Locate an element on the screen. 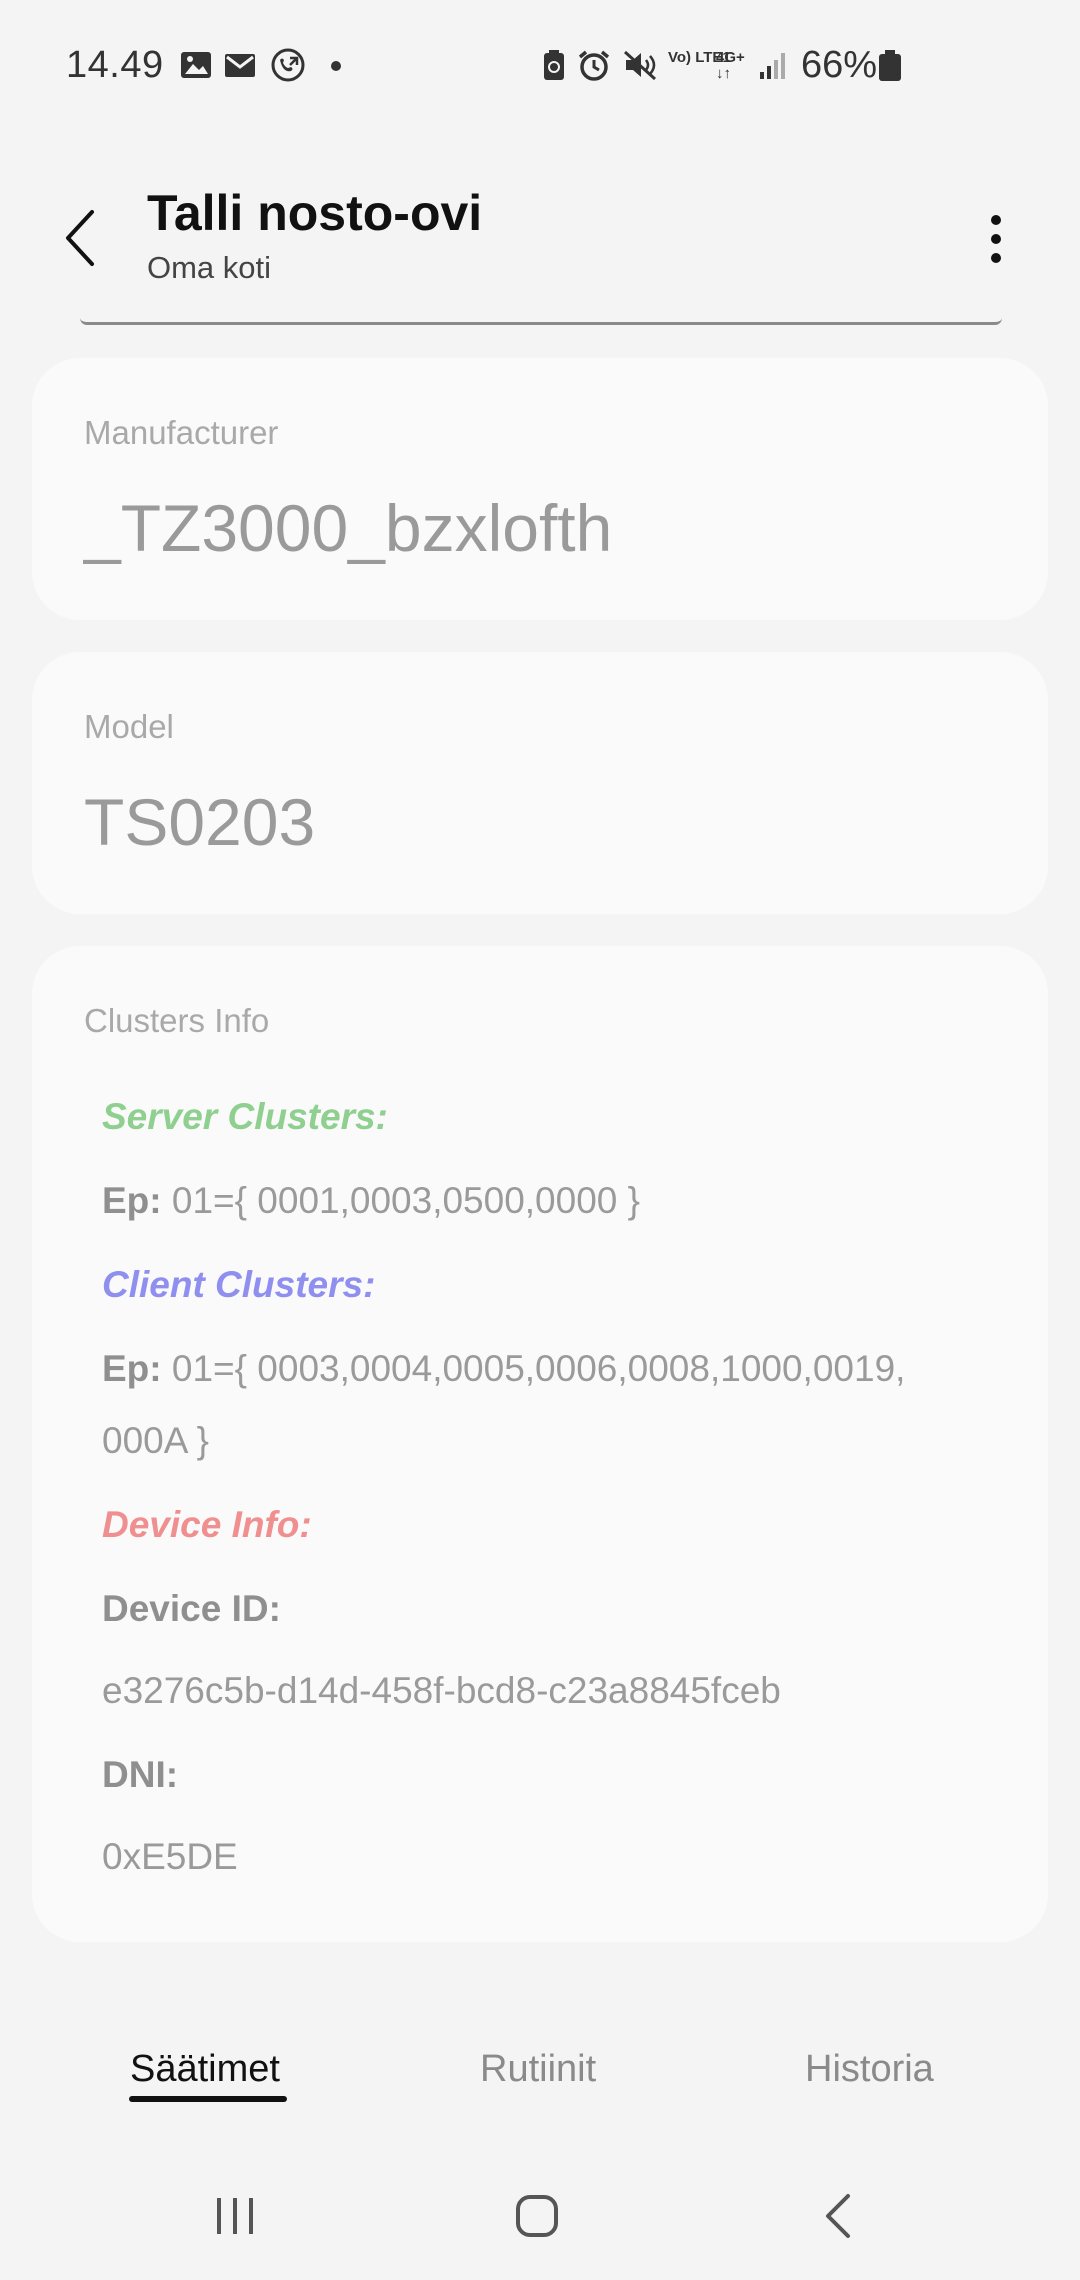  more-options-button is located at coordinates (996, 239).